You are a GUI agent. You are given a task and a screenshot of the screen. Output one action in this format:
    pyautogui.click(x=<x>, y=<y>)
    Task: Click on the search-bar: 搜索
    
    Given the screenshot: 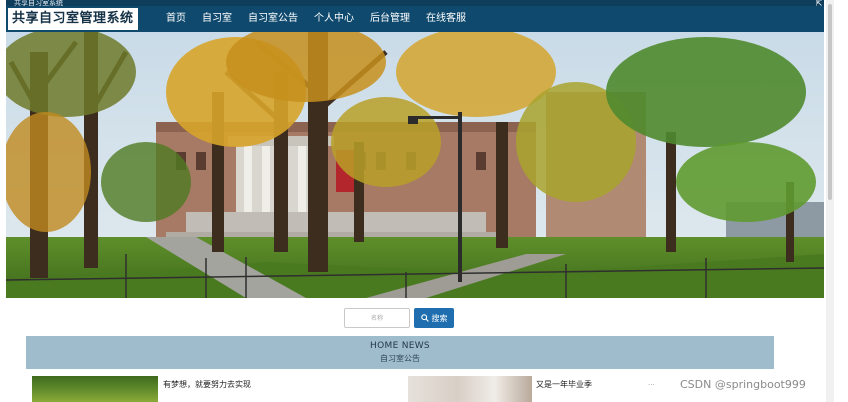 What is the action you would take?
    pyautogui.click(x=400, y=318)
    